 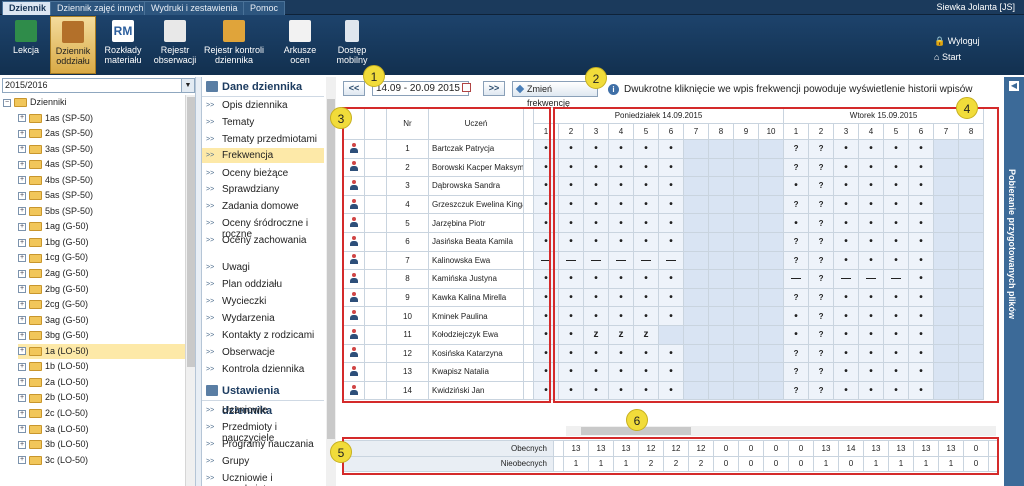 What do you see at coordinates (957, 41) in the screenshot?
I see `logout-link: 🔒 Wyloguj` at bounding box center [957, 41].